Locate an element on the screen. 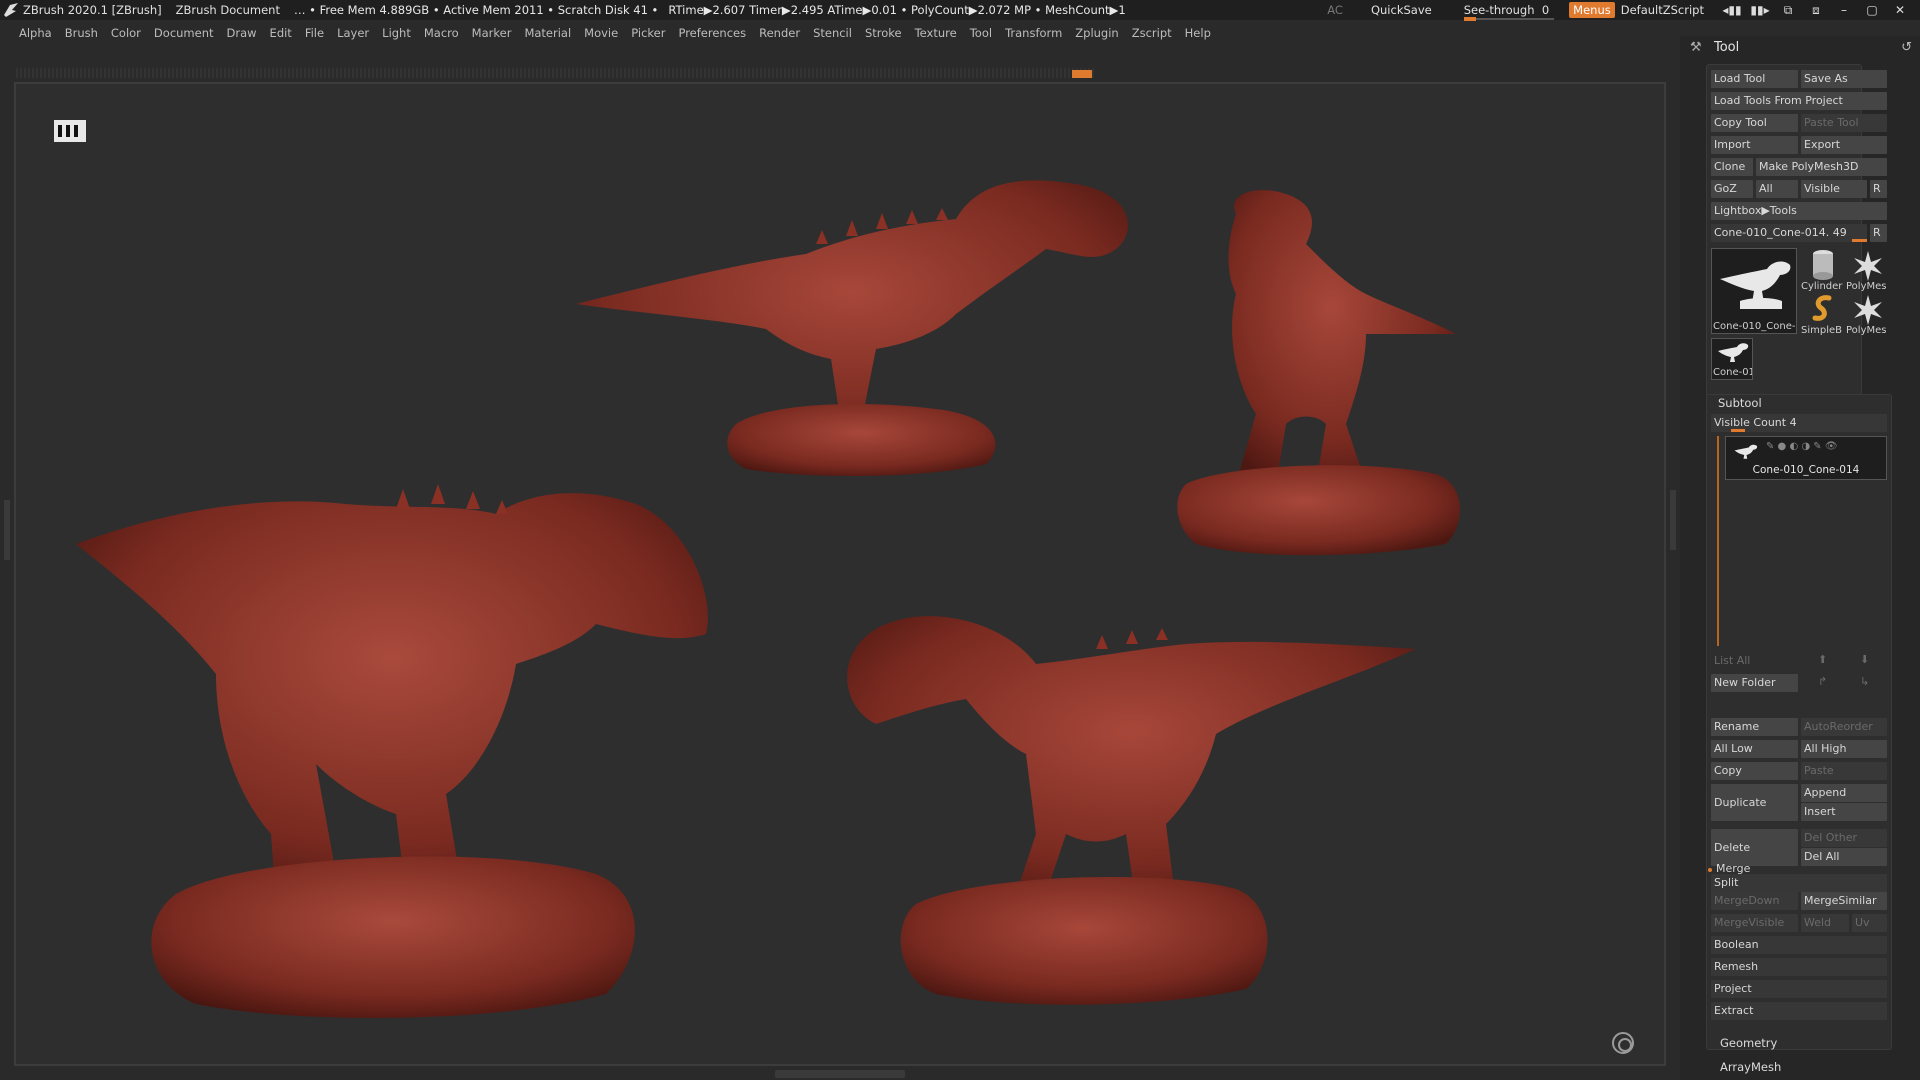  uv-button: Uv is located at coordinates (1869, 923).